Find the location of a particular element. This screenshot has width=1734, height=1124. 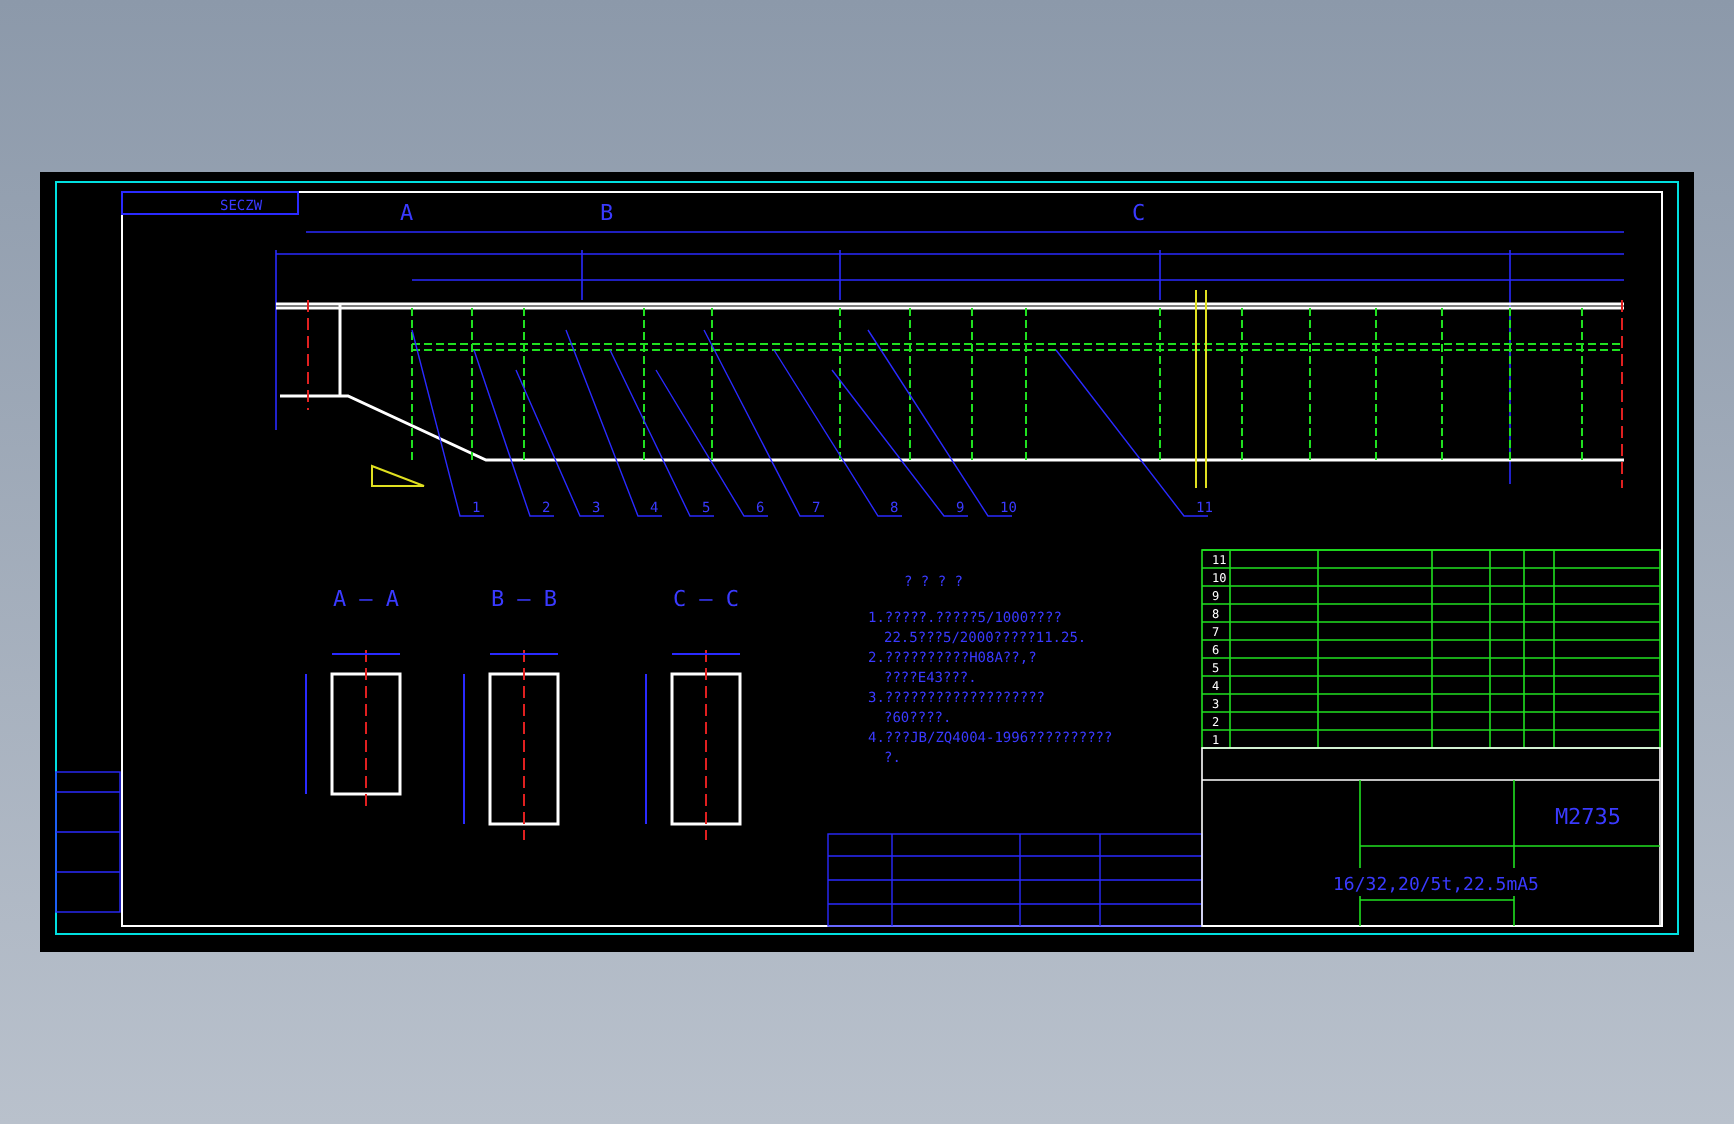

side-stamp-table is located at coordinates (88, 842).